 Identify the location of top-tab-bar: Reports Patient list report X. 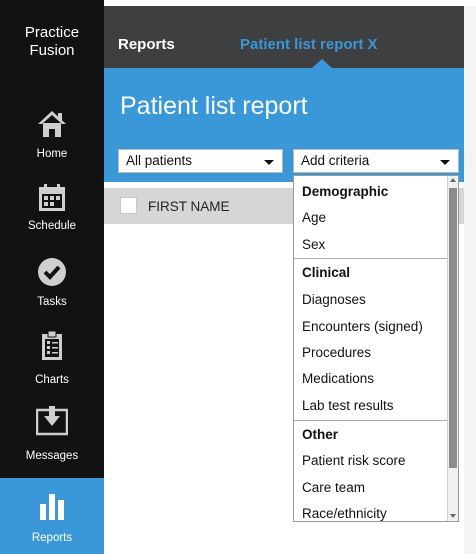
(284, 37).